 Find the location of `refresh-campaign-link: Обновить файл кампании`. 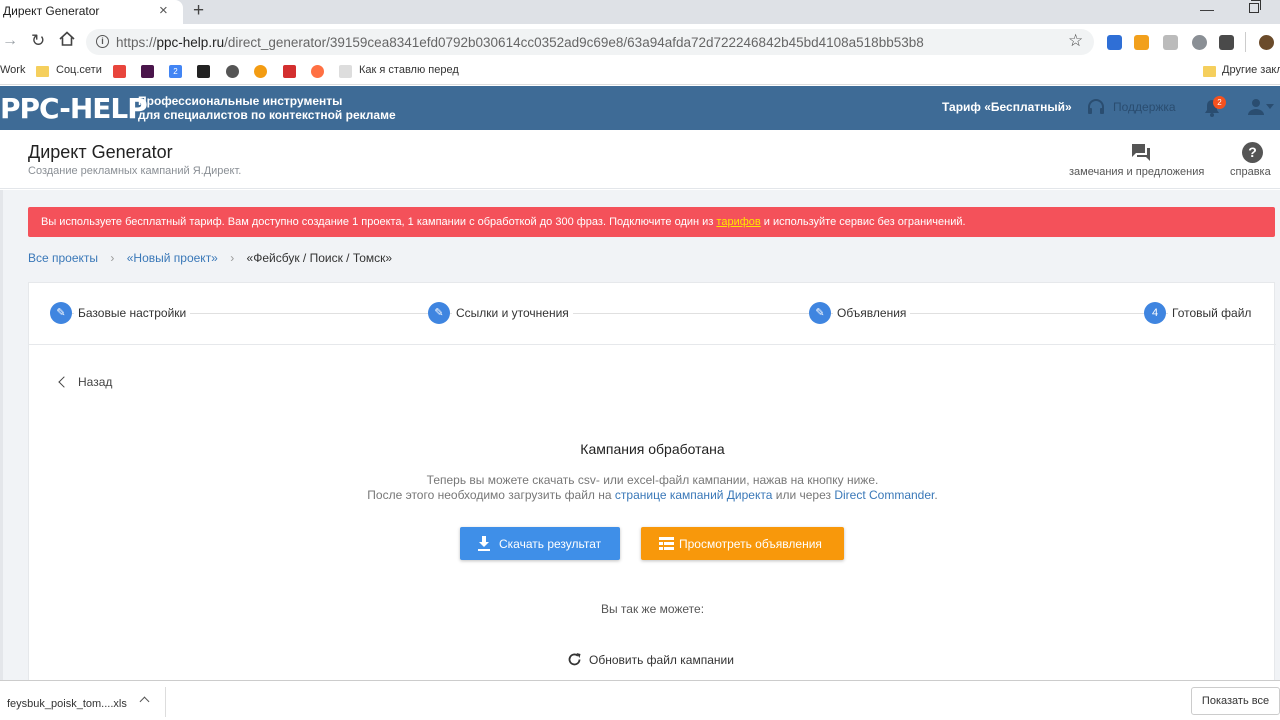

refresh-campaign-link: Обновить файл кампании is located at coordinates (661, 660).